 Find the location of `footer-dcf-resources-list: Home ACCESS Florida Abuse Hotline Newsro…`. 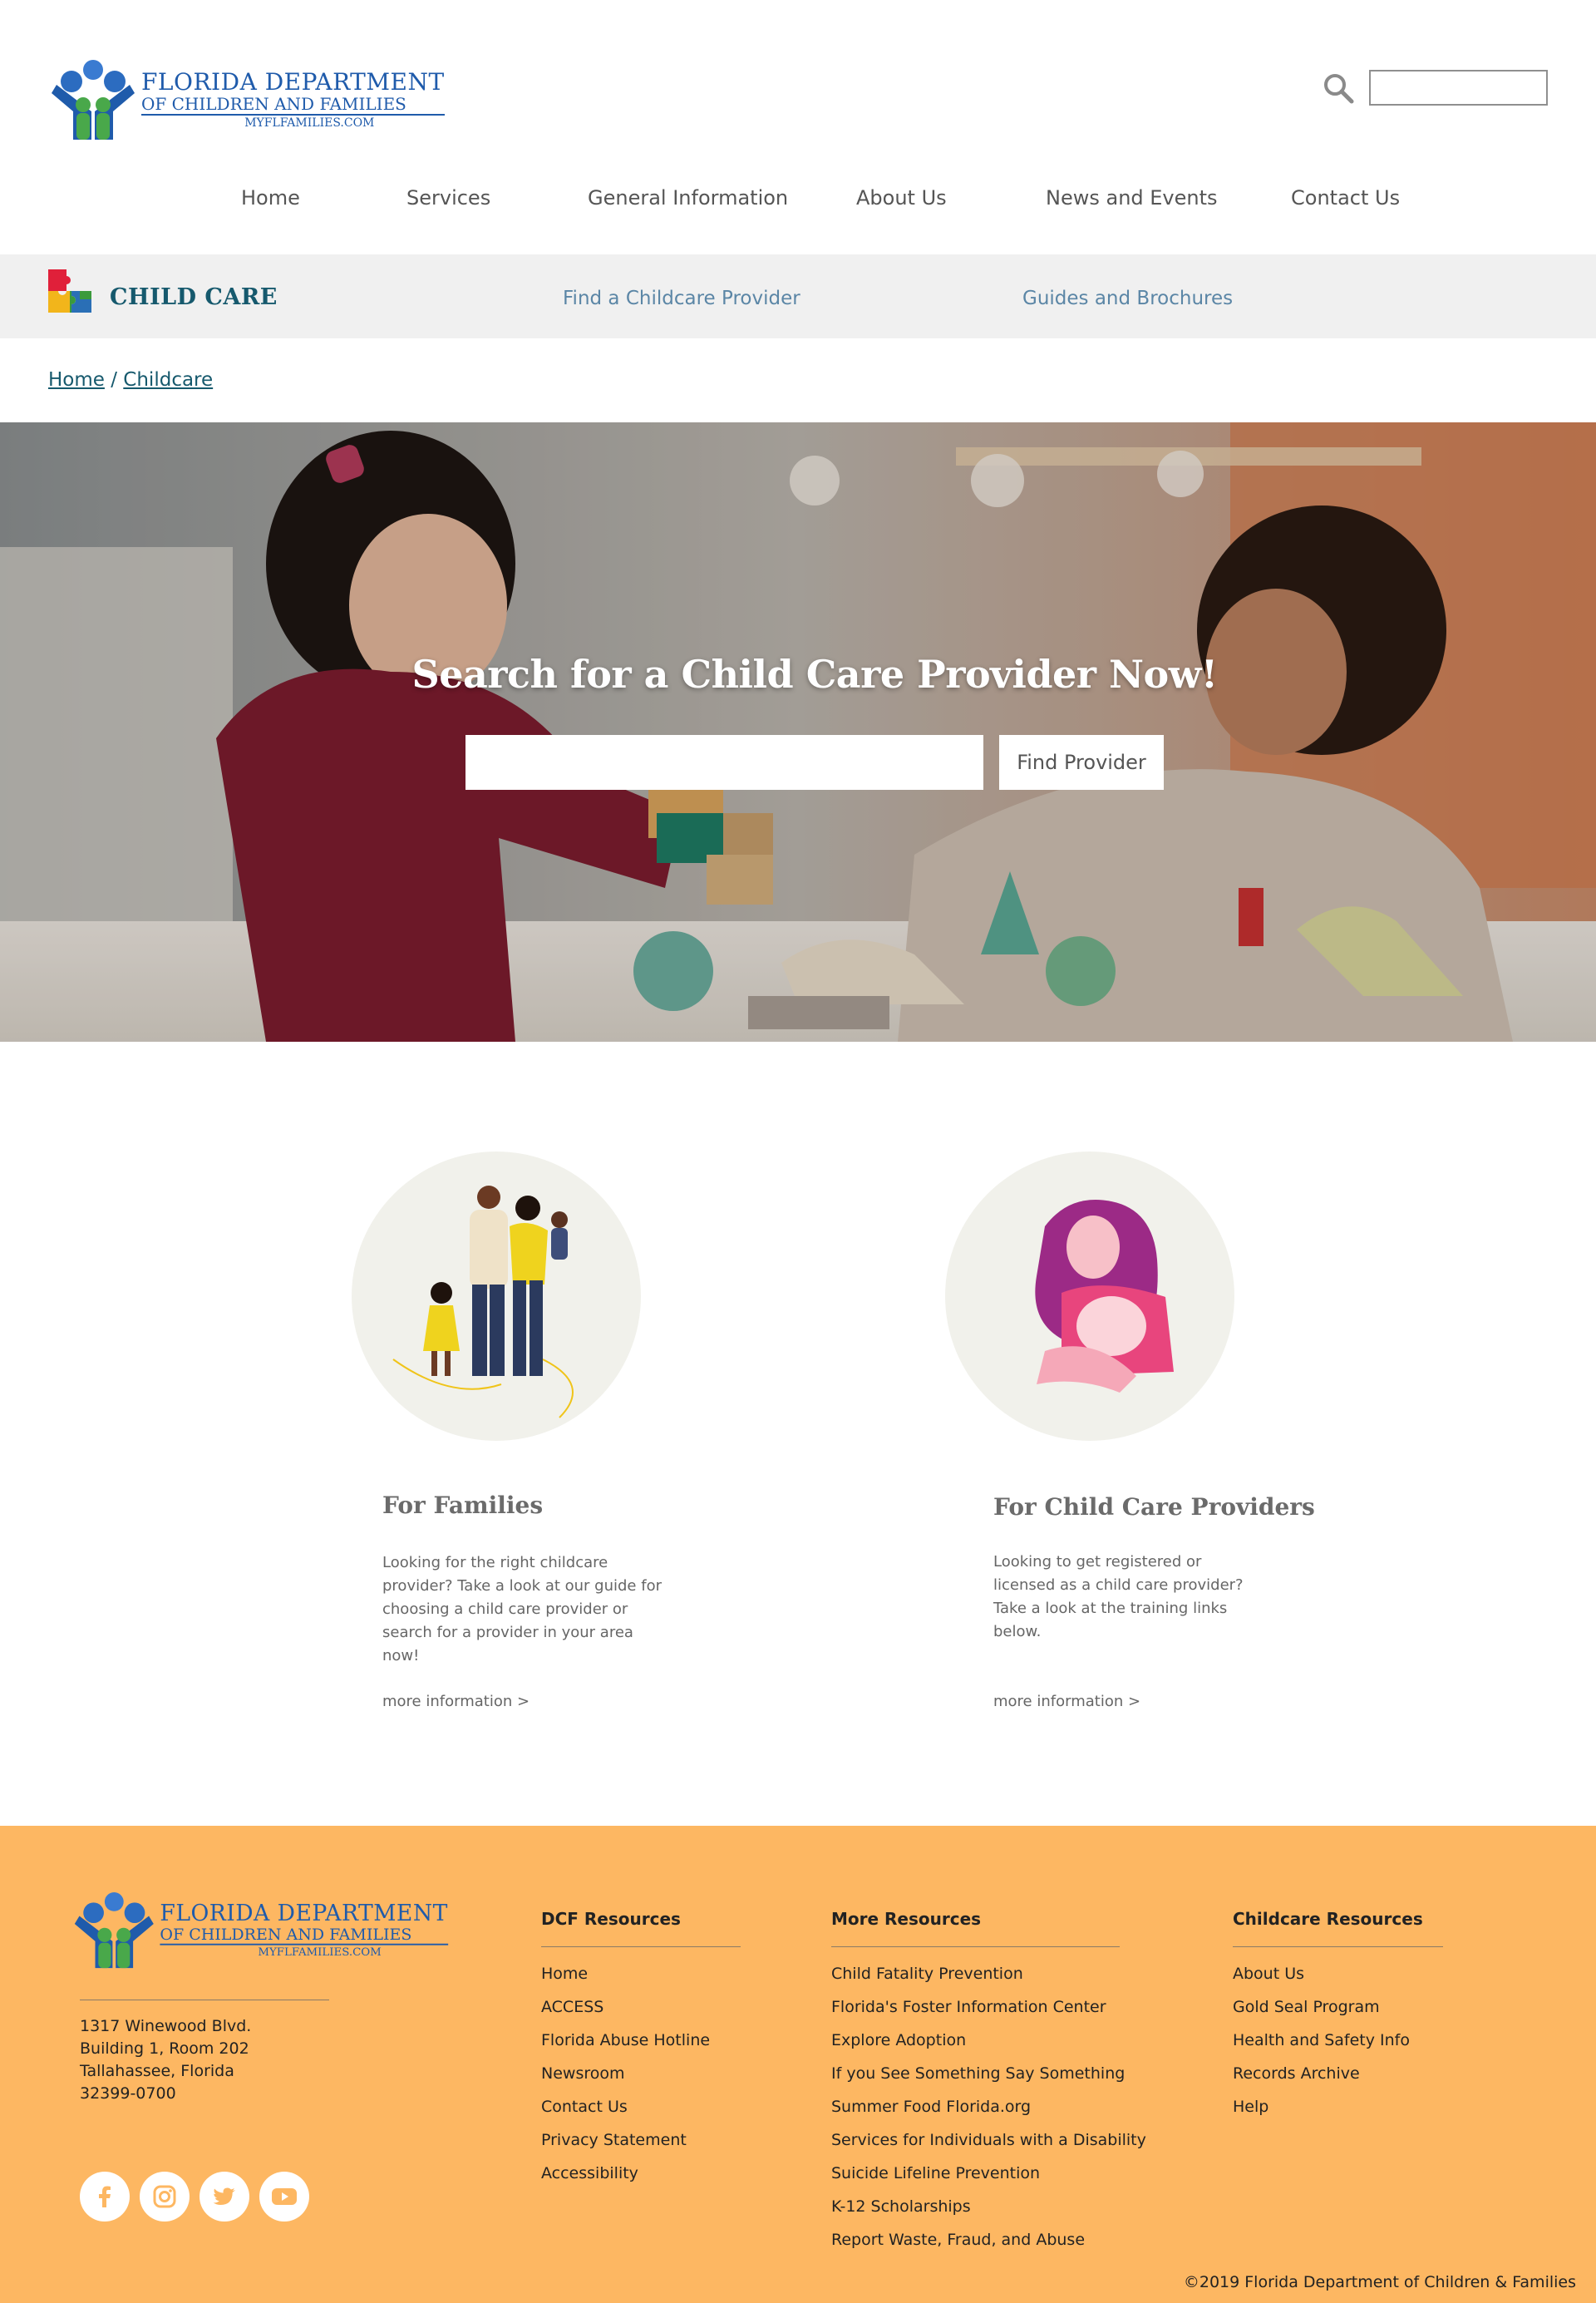

footer-dcf-resources-list: Home ACCESS Florida Abuse Hotline Newsro… is located at coordinates (625, 2073).